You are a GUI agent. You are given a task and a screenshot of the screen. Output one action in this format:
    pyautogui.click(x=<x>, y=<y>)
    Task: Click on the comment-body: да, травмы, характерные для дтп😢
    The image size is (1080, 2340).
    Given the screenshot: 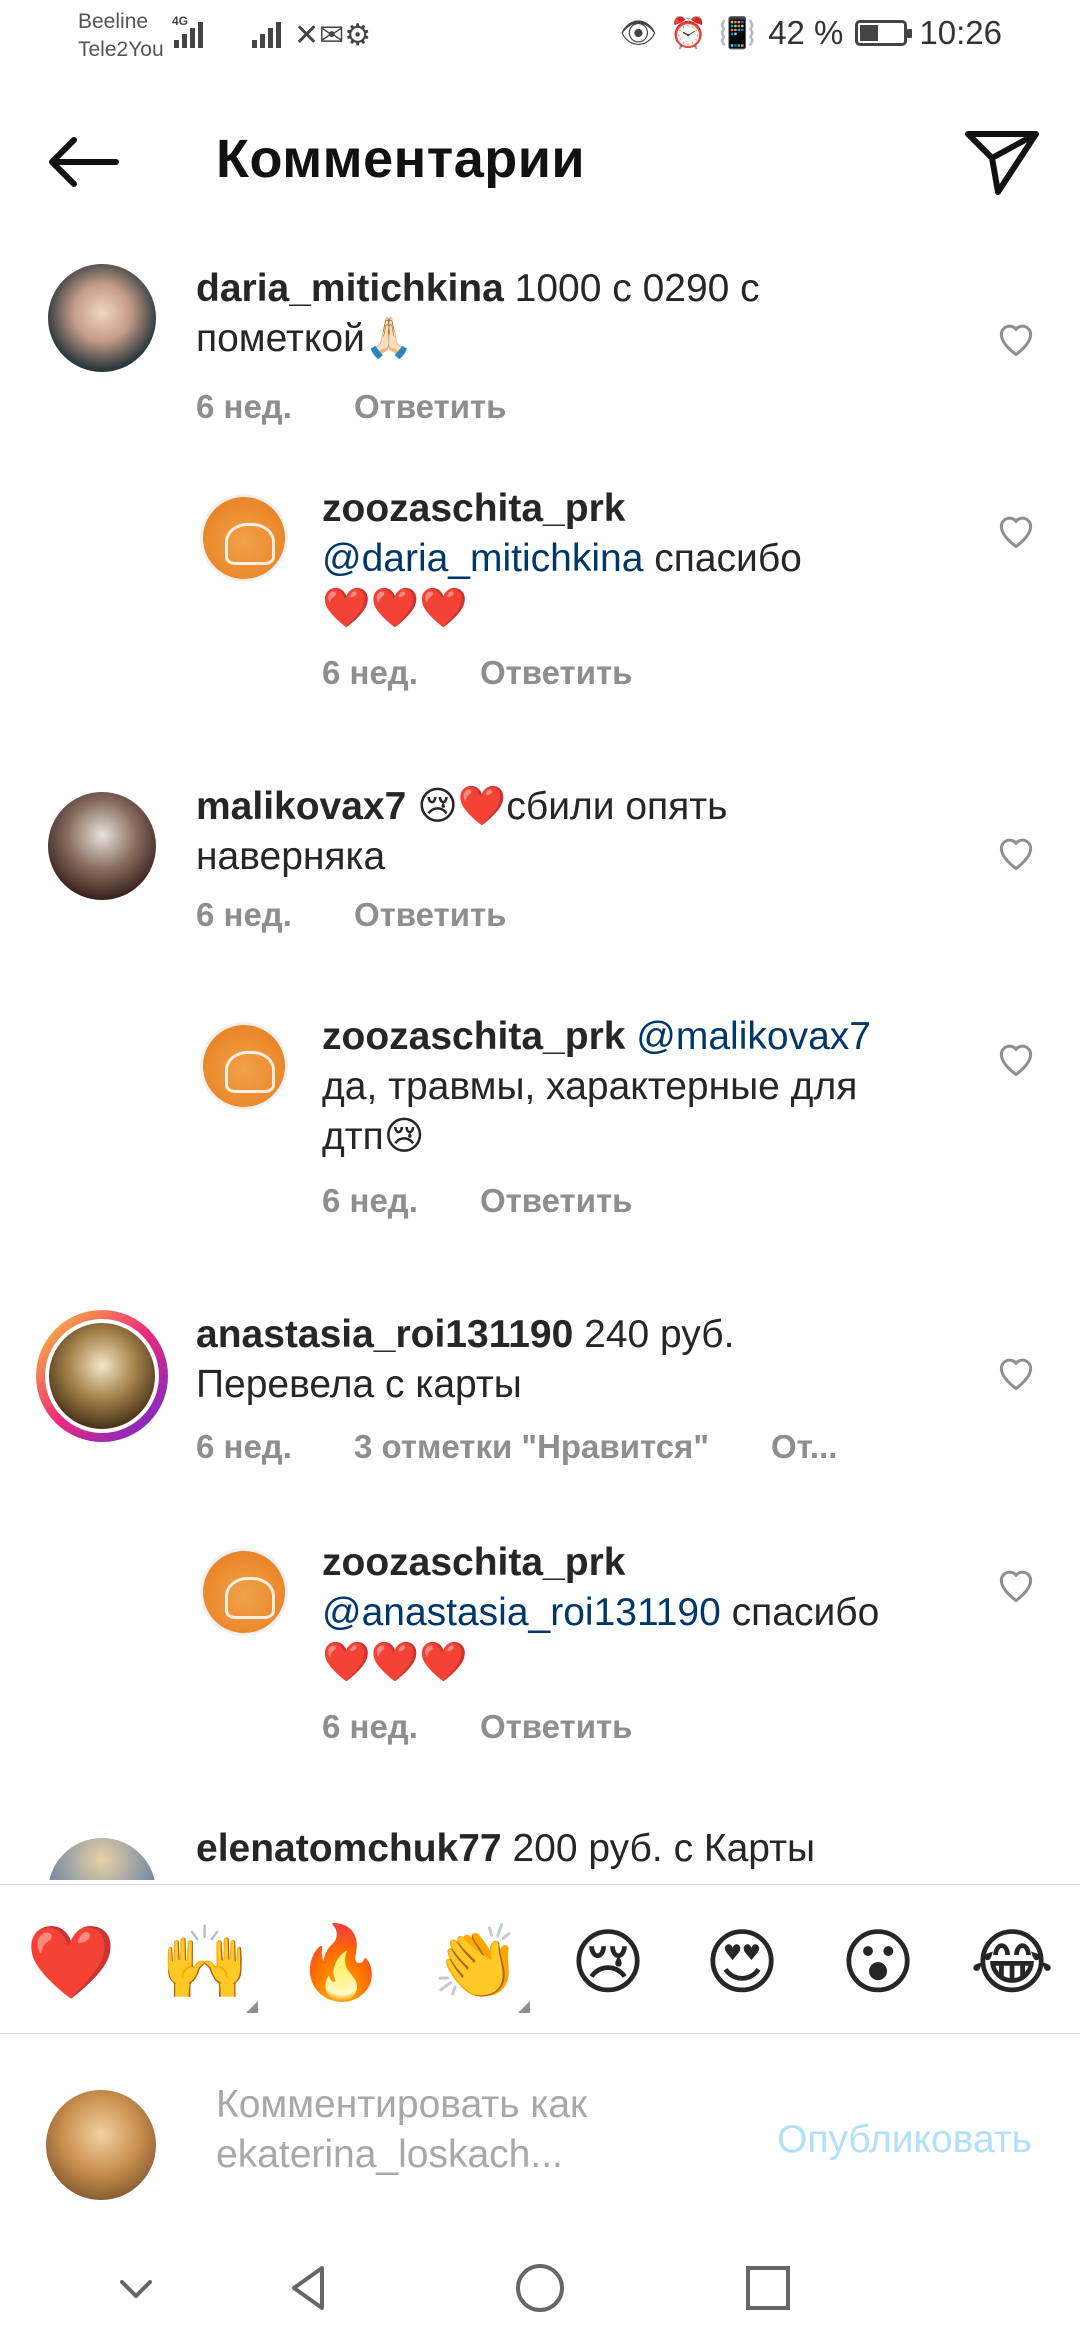 What is the action you would take?
    pyautogui.click(x=590, y=1111)
    